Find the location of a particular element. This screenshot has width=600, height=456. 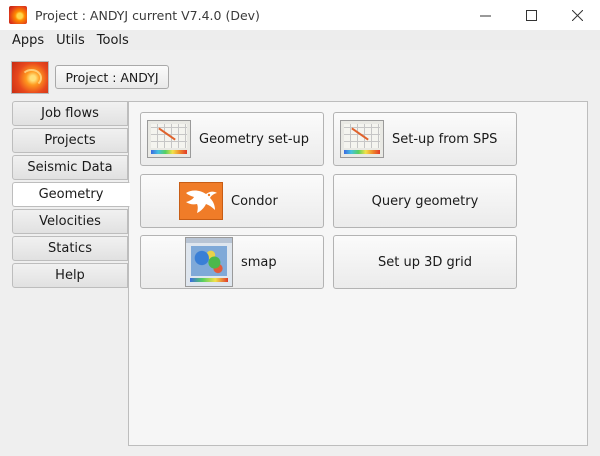

tab-velocities: Velocities is located at coordinates (70, 221).